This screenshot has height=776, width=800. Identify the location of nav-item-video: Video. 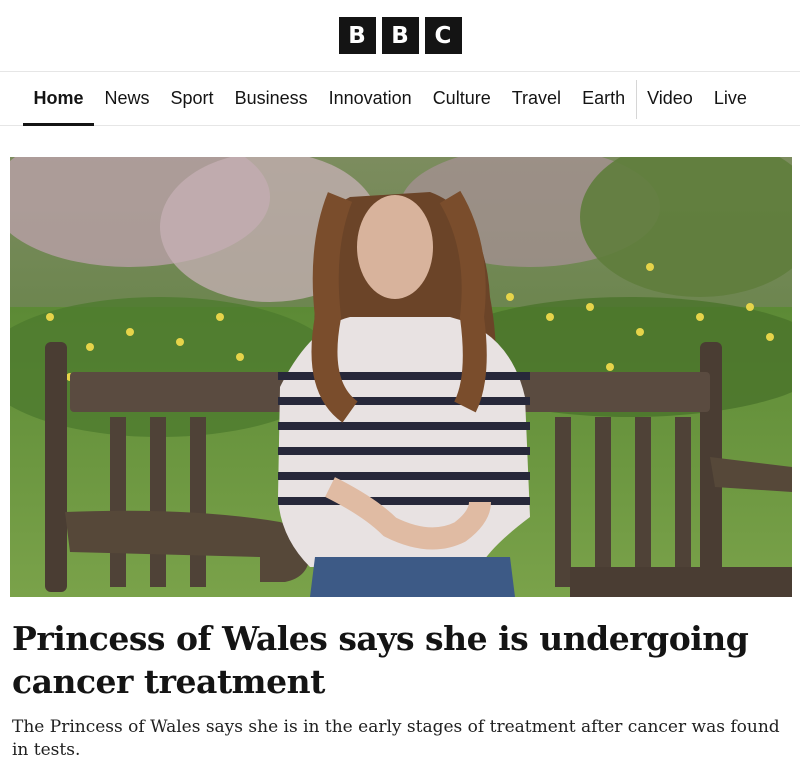
(670, 98).